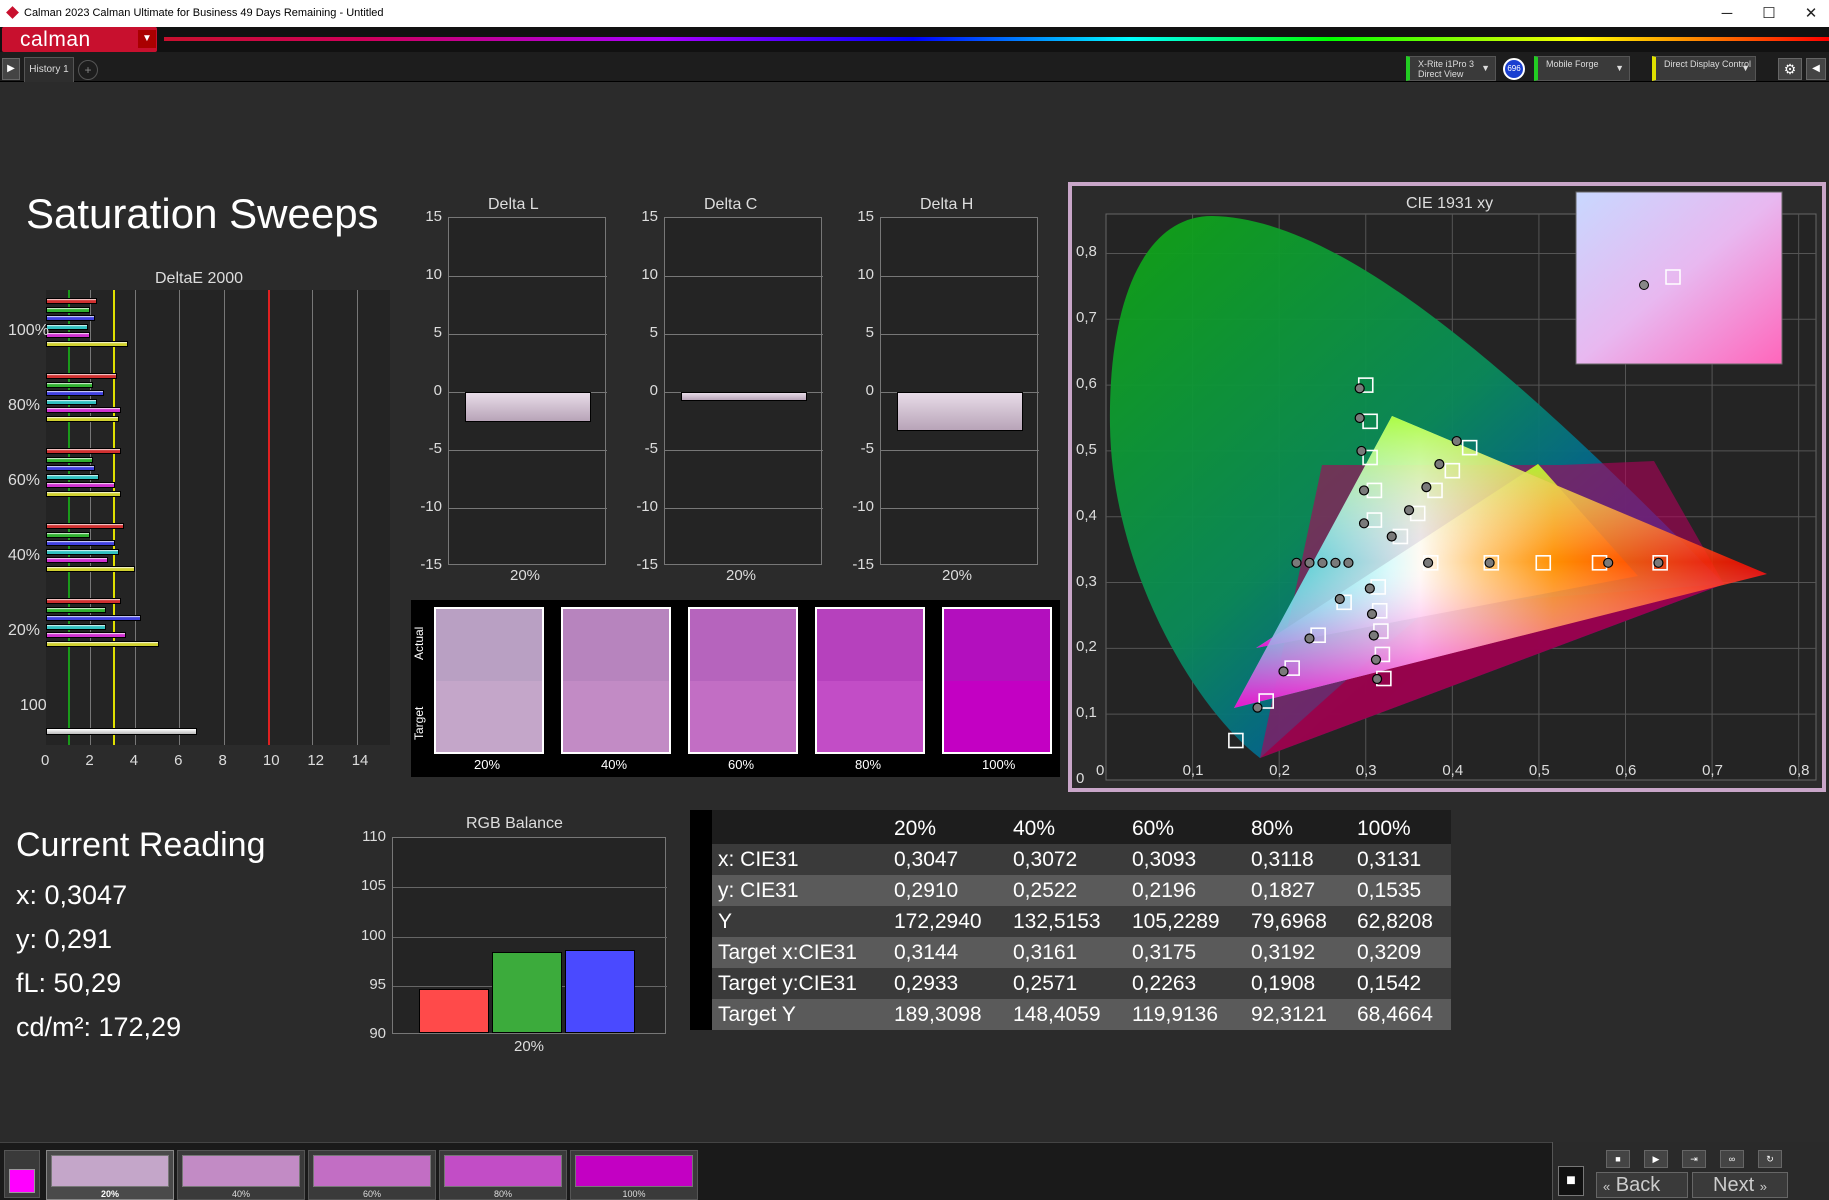 Image resolution: width=1829 pixels, height=1200 pixels. What do you see at coordinates (88, 70) in the screenshot?
I see `add-tab-button: +` at bounding box center [88, 70].